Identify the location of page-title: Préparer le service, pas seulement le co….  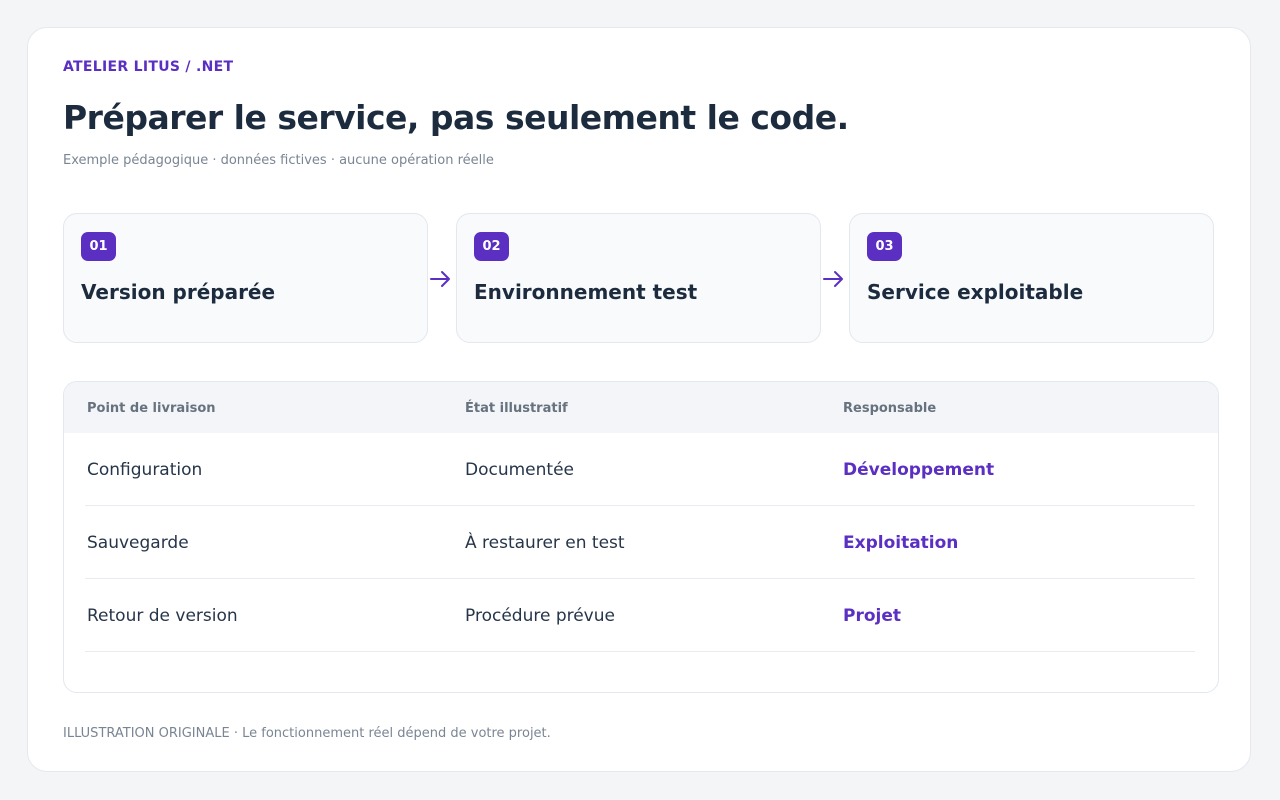
(456, 117).